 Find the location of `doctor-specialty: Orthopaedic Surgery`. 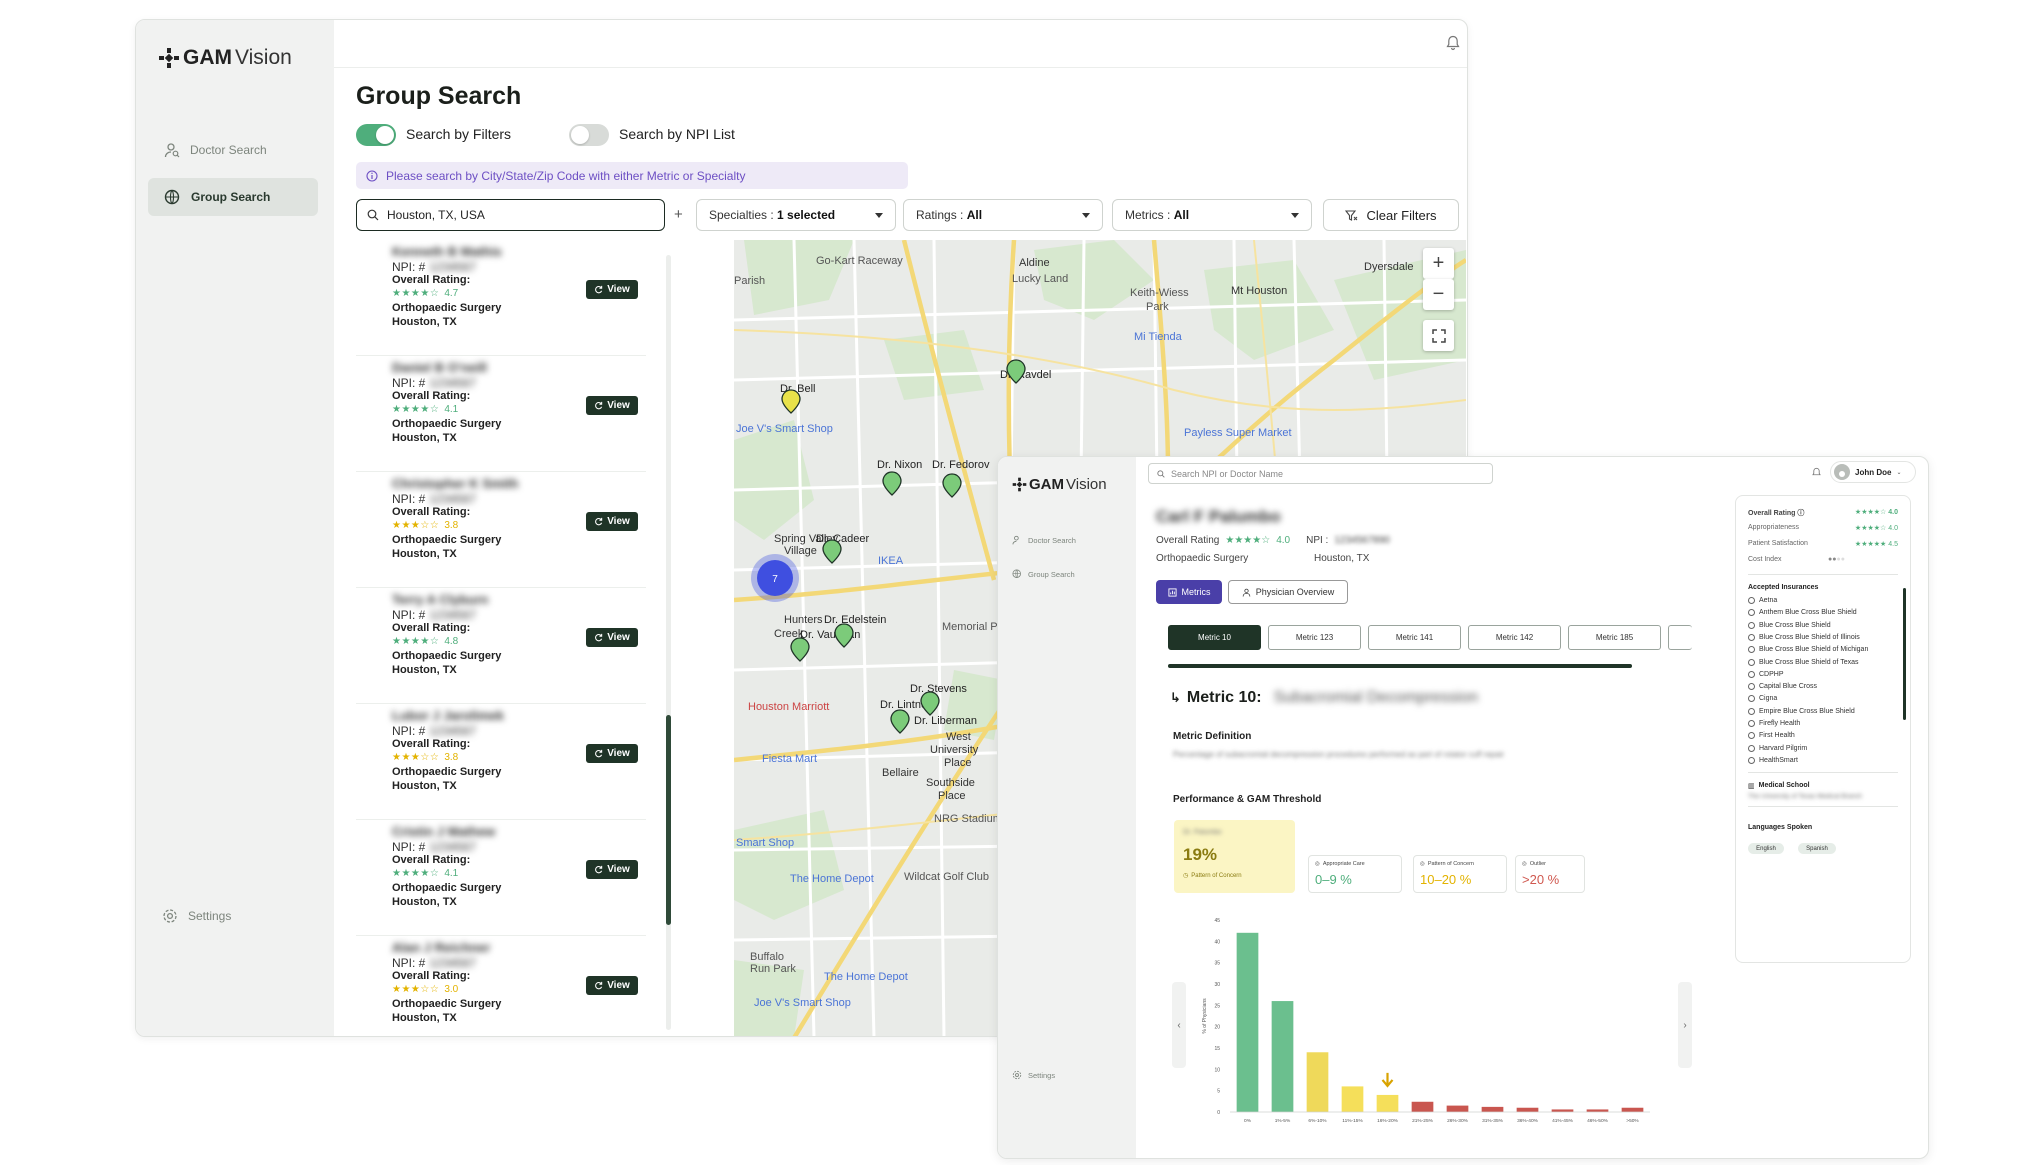

doctor-specialty: Orthopaedic Surgery is located at coordinates (447, 308).